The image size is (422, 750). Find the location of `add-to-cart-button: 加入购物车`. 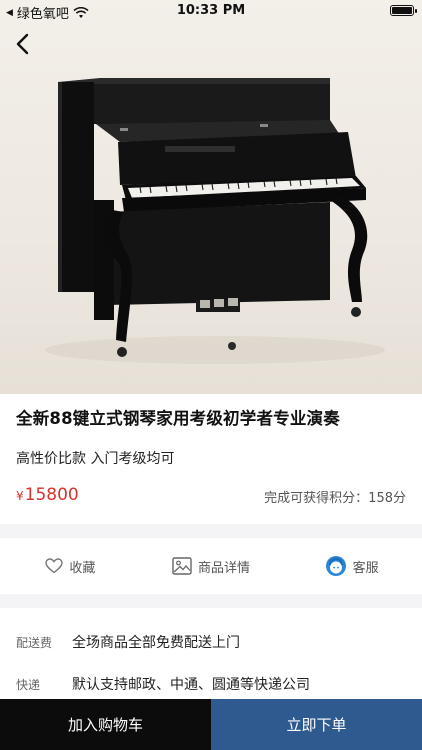

add-to-cart-button: 加入购物车 is located at coordinates (105, 724).